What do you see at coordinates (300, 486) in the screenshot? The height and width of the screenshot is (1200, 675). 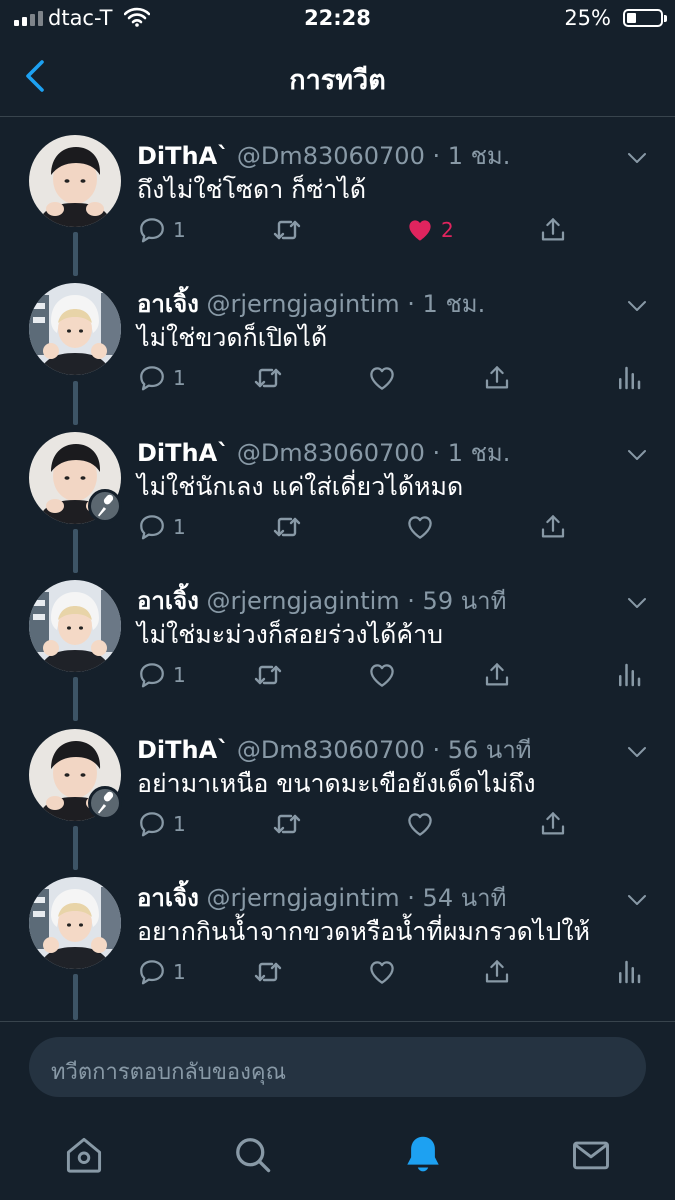 I see `tweet-text: ไม่ใช่นักเลง แค่ใส่เดี่ยวได้หมด` at bounding box center [300, 486].